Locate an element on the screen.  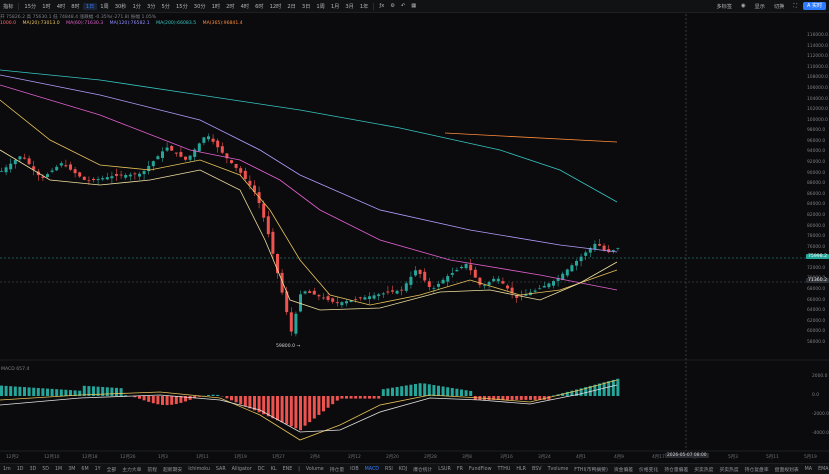
indicator-item: ENE is located at coordinates (288, 469).